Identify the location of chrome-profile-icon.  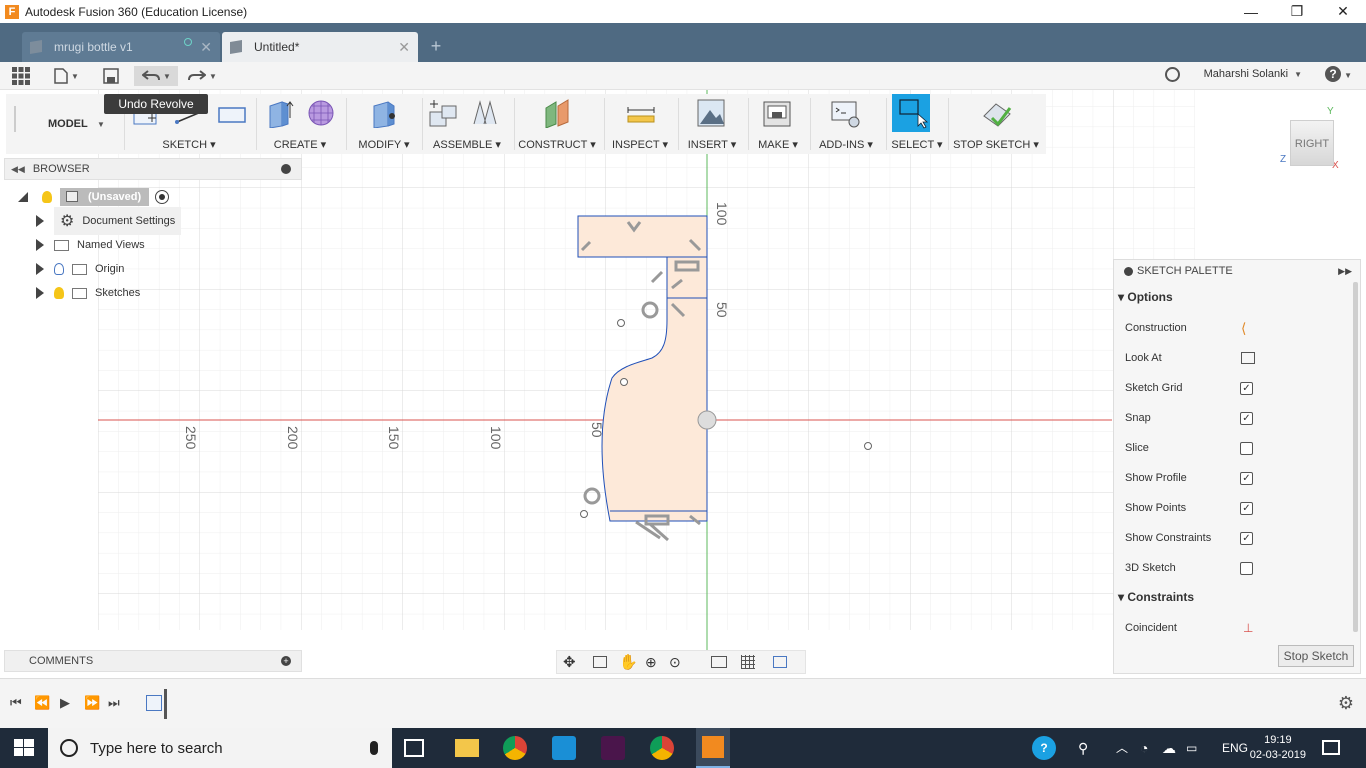
(662, 748).